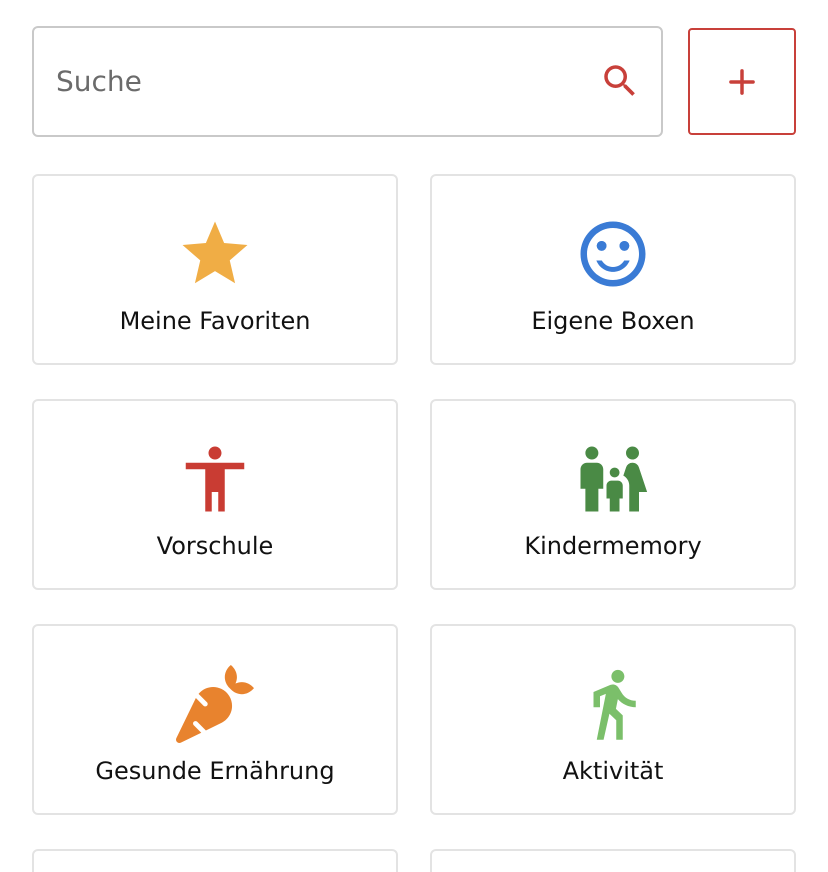 The height and width of the screenshot is (872, 828). Describe the element at coordinates (613, 719) in the screenshot. I see `category-card: Aktivität` at that location.